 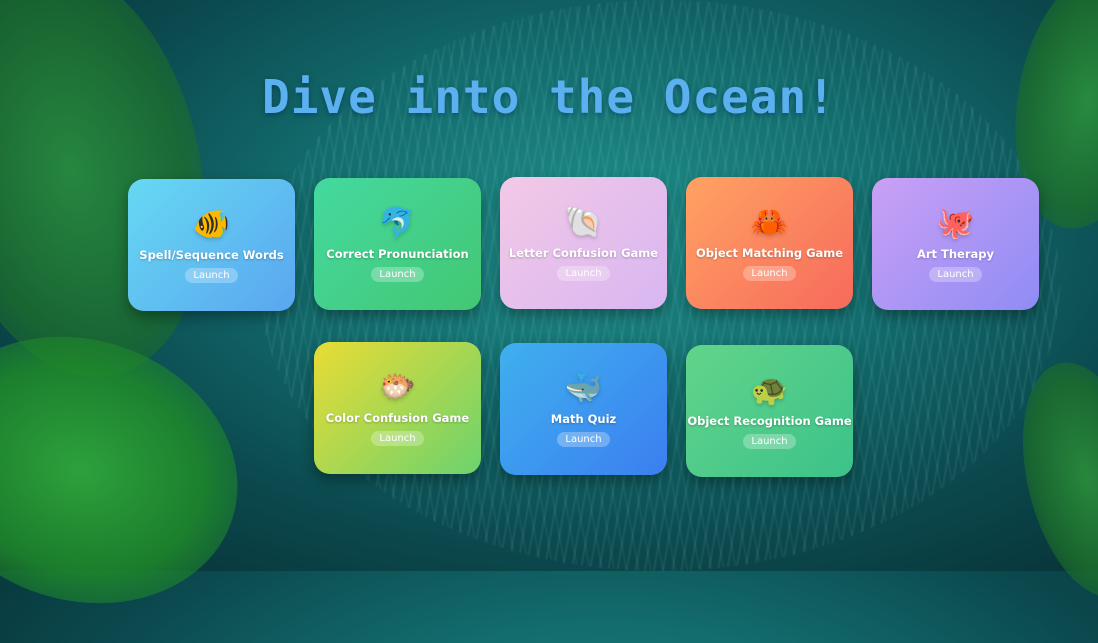 I want to click on game-card-pronunciation: 🐬 Correct Pronunciation Launch, so click(x=397, y=244).